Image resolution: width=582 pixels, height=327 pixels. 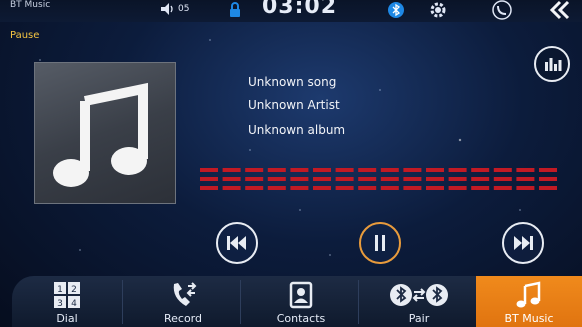 What do you see at coordinates (67, 318) in the screenshot?
I see `dock-label-dial: Dial` at bounding box center [67, 318].